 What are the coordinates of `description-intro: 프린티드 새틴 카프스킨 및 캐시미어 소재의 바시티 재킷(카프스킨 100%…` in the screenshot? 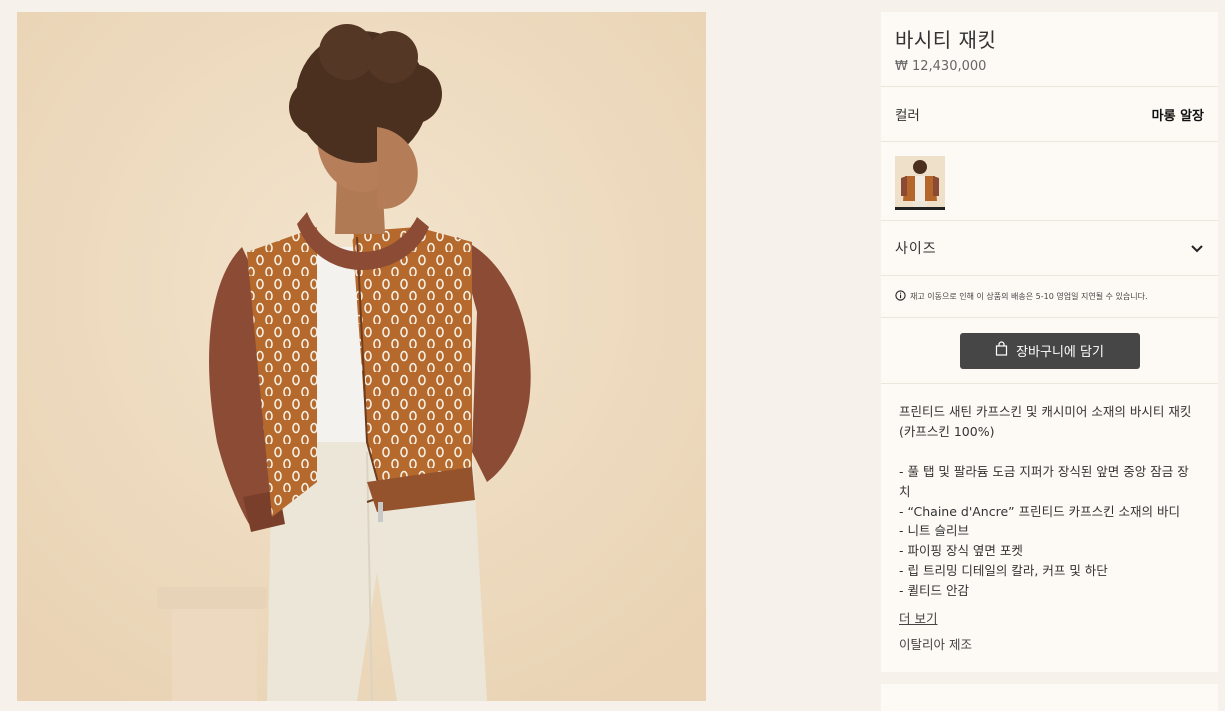 It's located at (1045, 421).